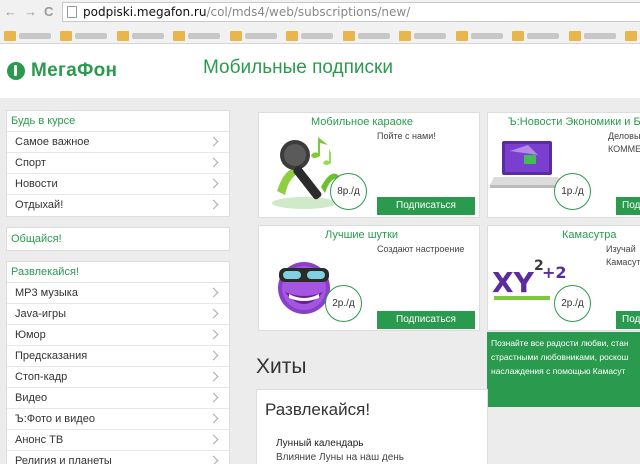 Image resolution: width=640 pixels, height=464 pixels. I want to click on sidebar-section-chat: Общайся!, so click(118, 239).